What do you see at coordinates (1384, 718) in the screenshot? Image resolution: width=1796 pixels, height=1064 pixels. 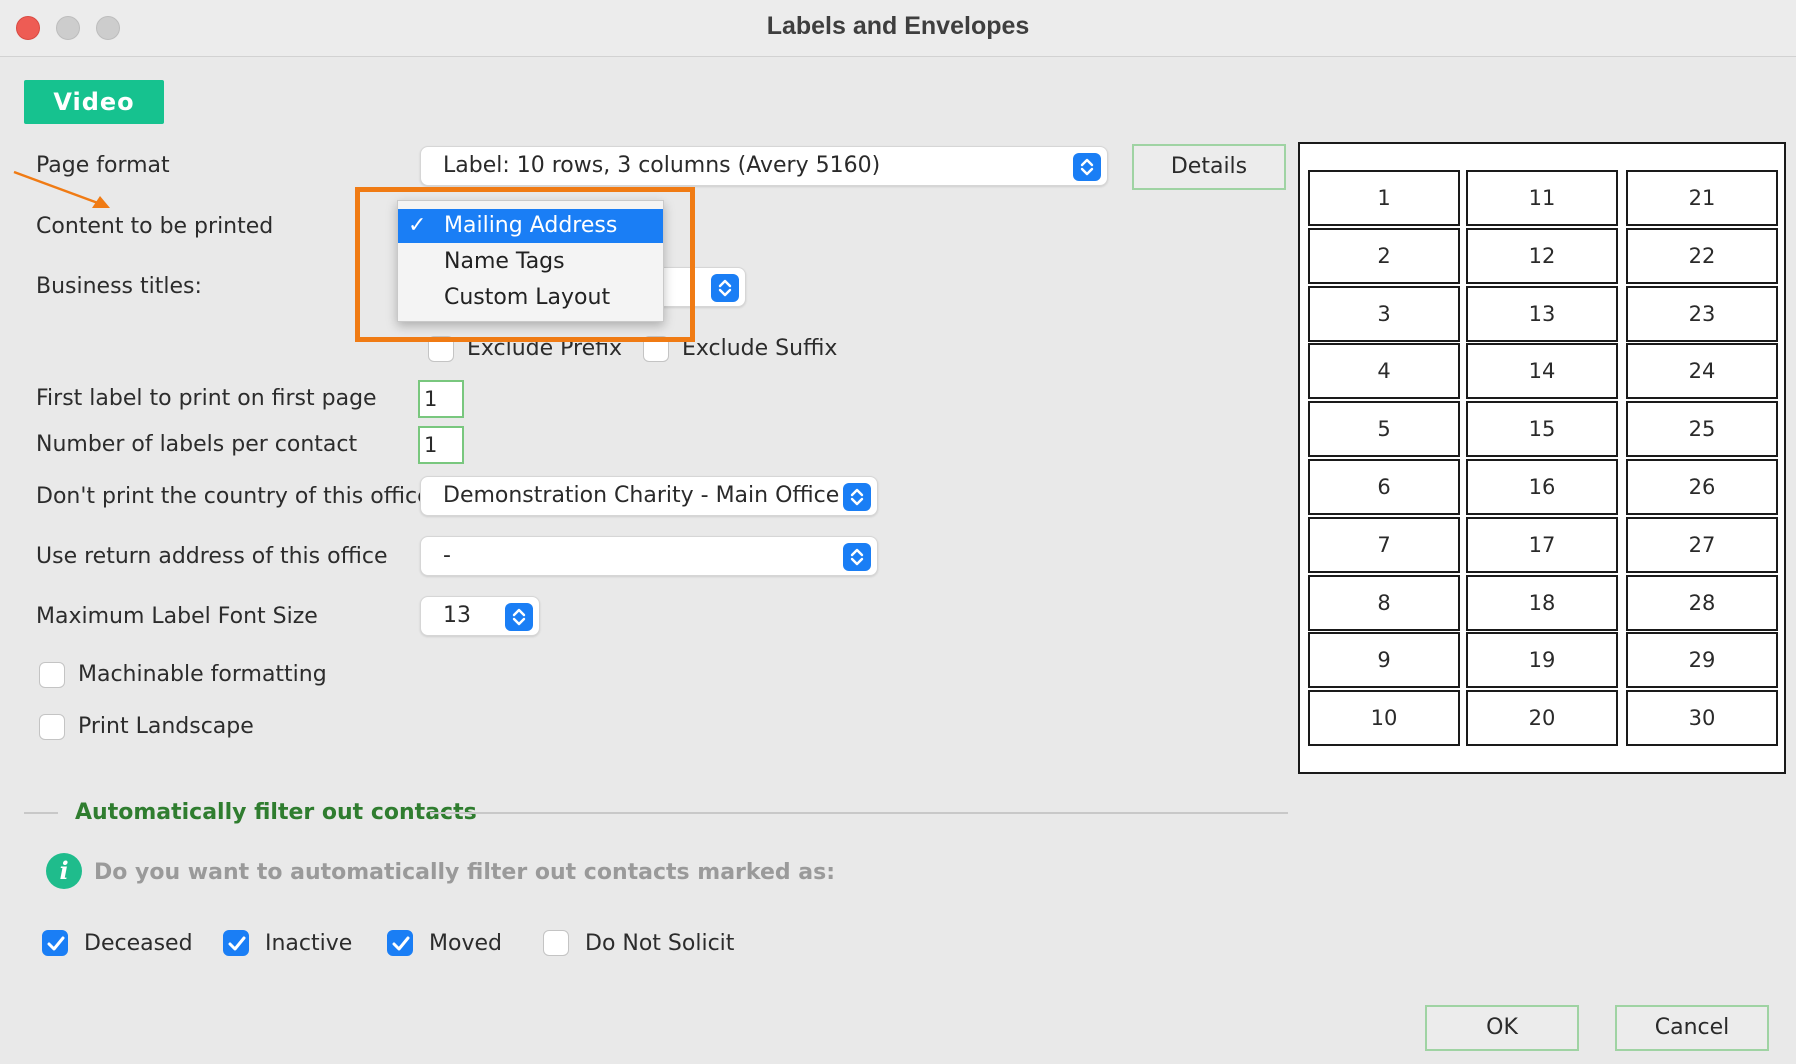 I see `label-cell: 10` at bounding box center [1384, 718].